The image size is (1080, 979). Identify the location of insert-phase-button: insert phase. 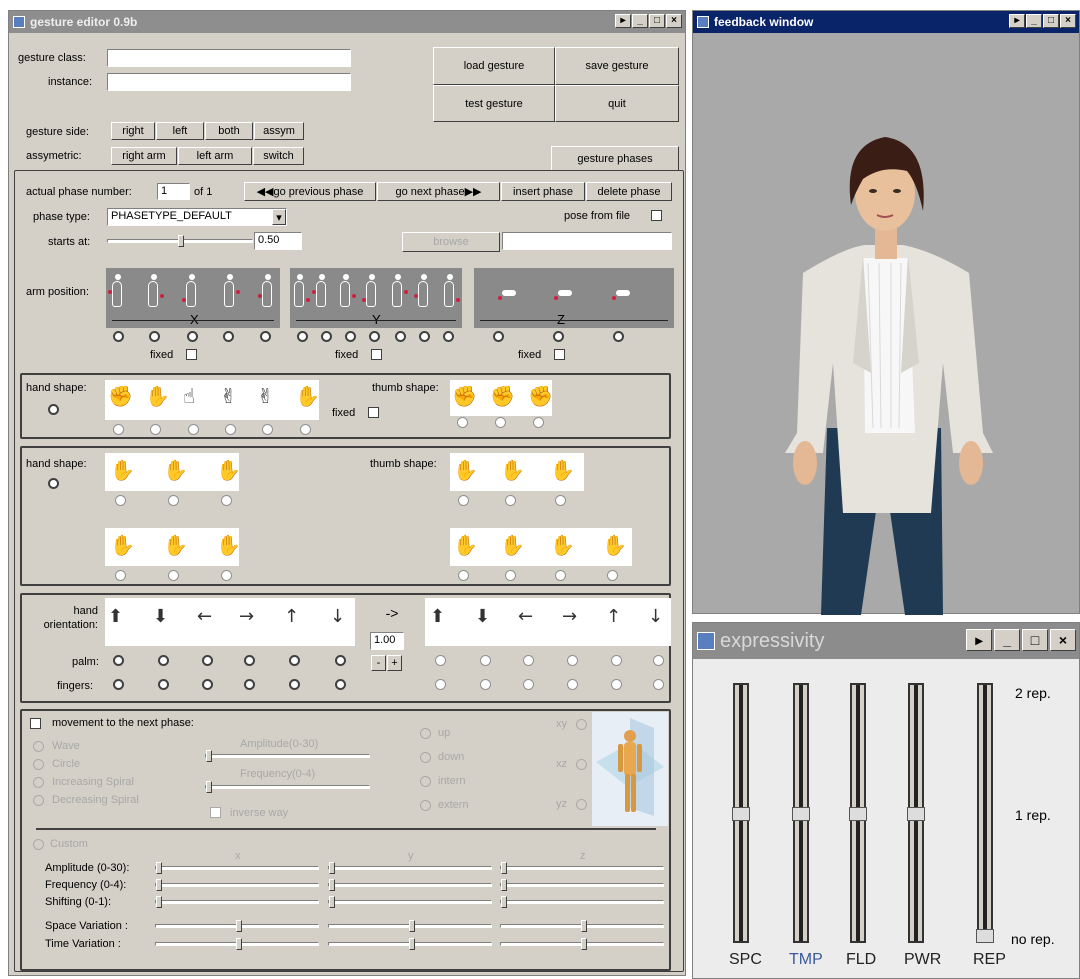
(543, 191).